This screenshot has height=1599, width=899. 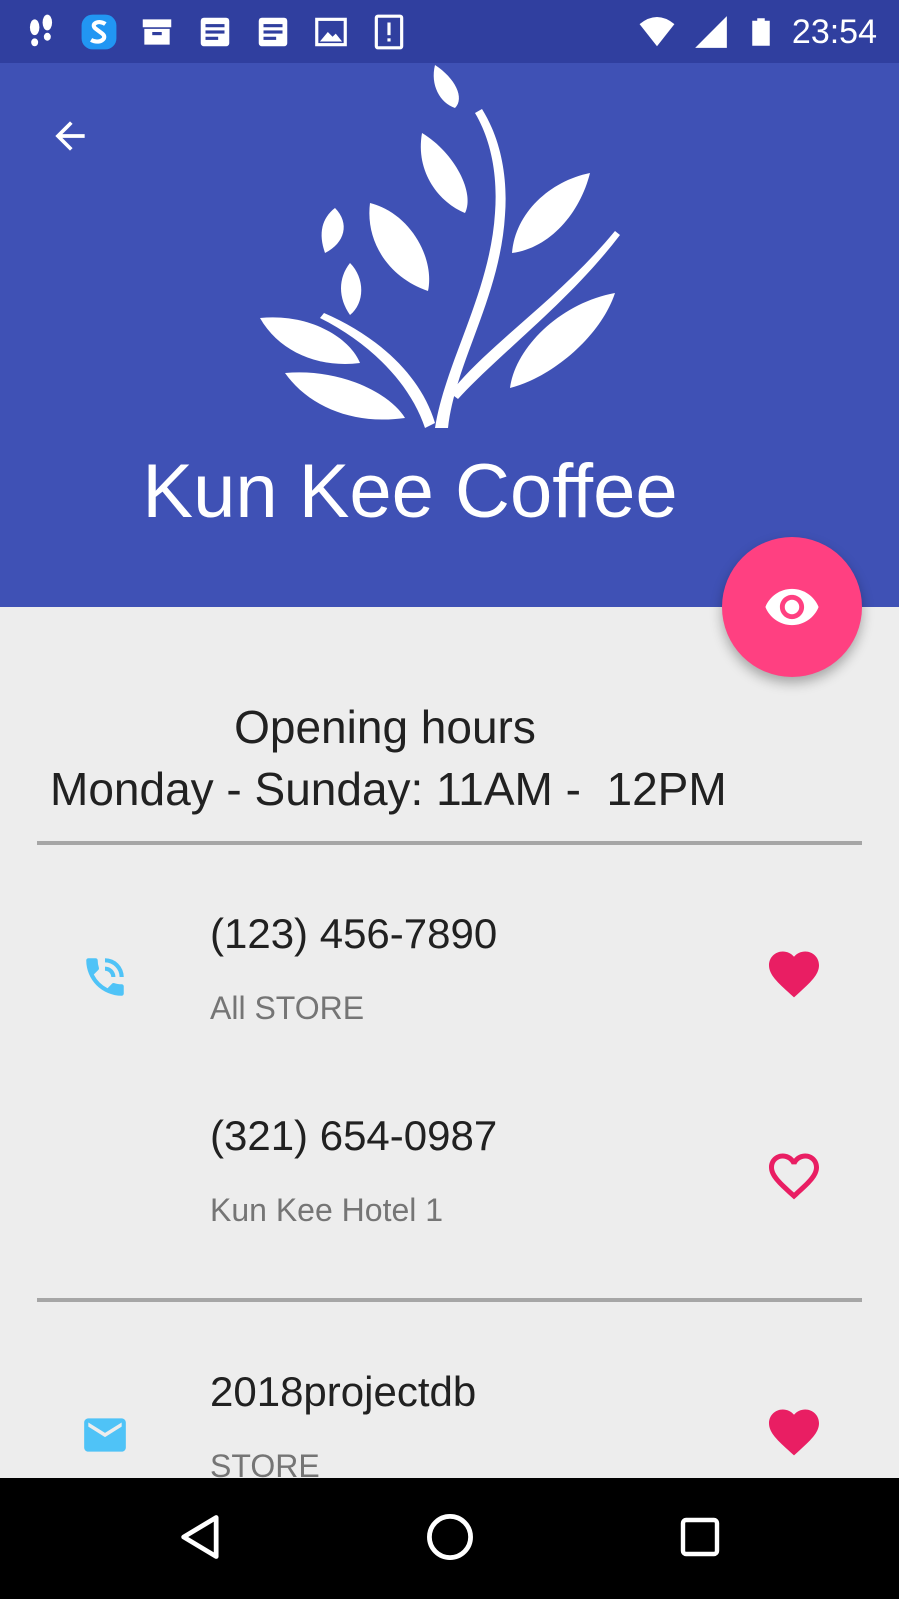 I want to click on status-bar: 23:54, so click(x=449, y=31).